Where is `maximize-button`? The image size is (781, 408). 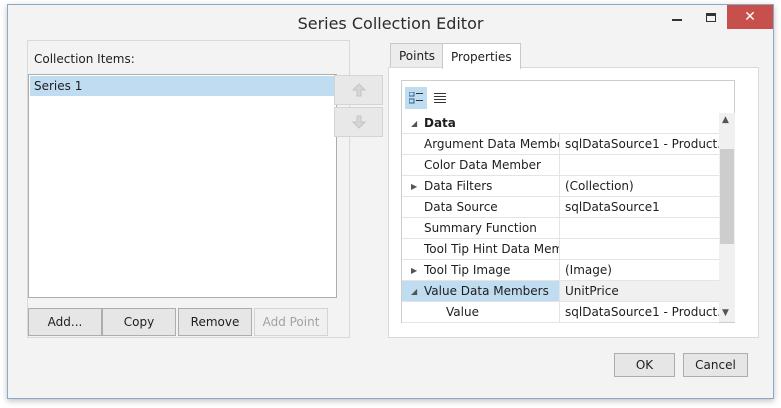
maximize-button is located at coordinates (711, 17).